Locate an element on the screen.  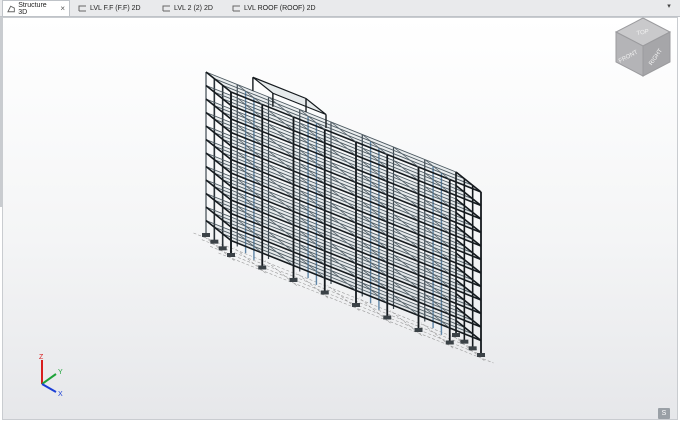
z-axis-label: Z is located at coordinates (41, 357).